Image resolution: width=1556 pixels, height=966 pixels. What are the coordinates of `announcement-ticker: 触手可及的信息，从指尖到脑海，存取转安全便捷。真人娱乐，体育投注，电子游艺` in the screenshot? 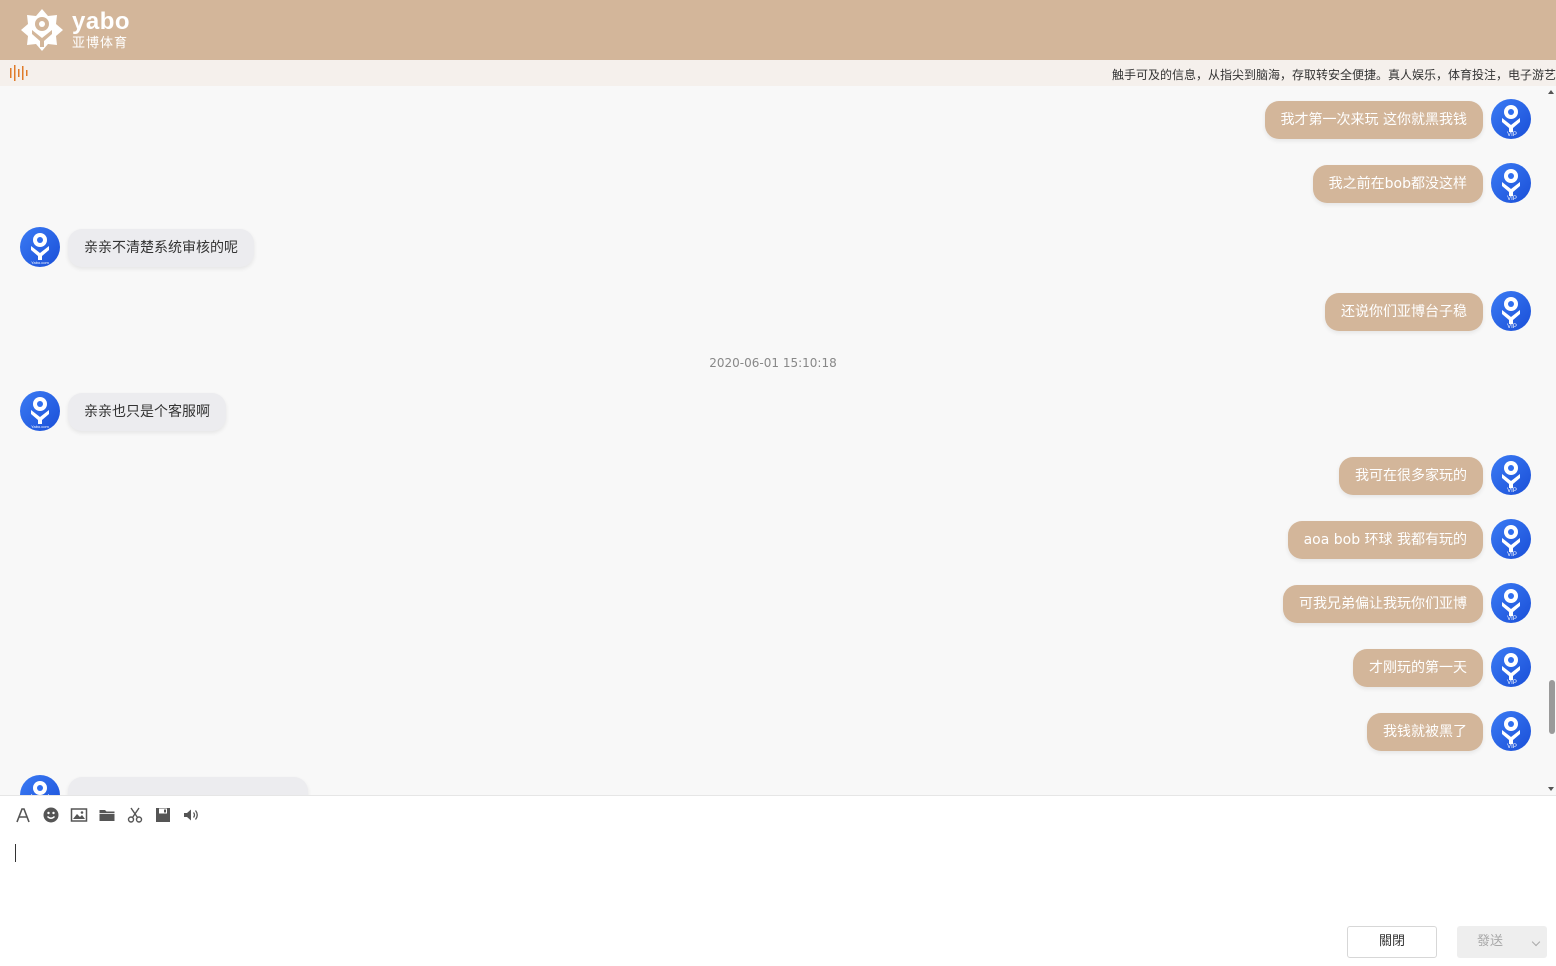 It's located at (778, 73).